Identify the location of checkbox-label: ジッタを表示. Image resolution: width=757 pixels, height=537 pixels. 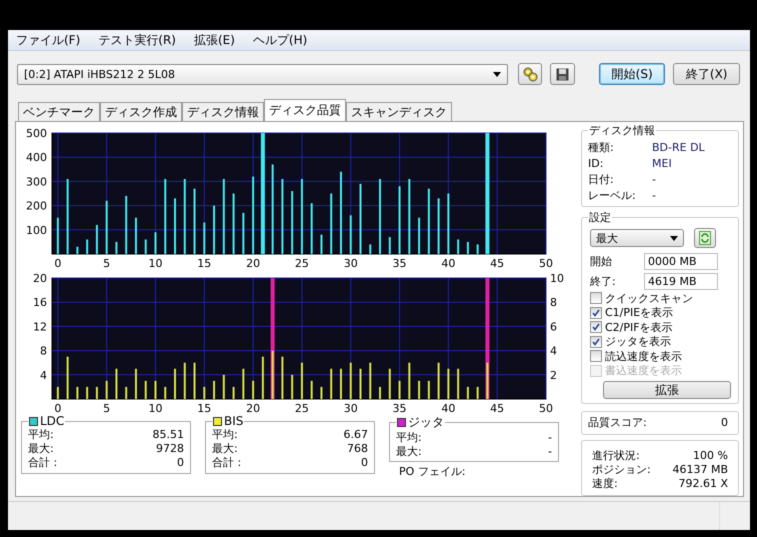
(638, 342).